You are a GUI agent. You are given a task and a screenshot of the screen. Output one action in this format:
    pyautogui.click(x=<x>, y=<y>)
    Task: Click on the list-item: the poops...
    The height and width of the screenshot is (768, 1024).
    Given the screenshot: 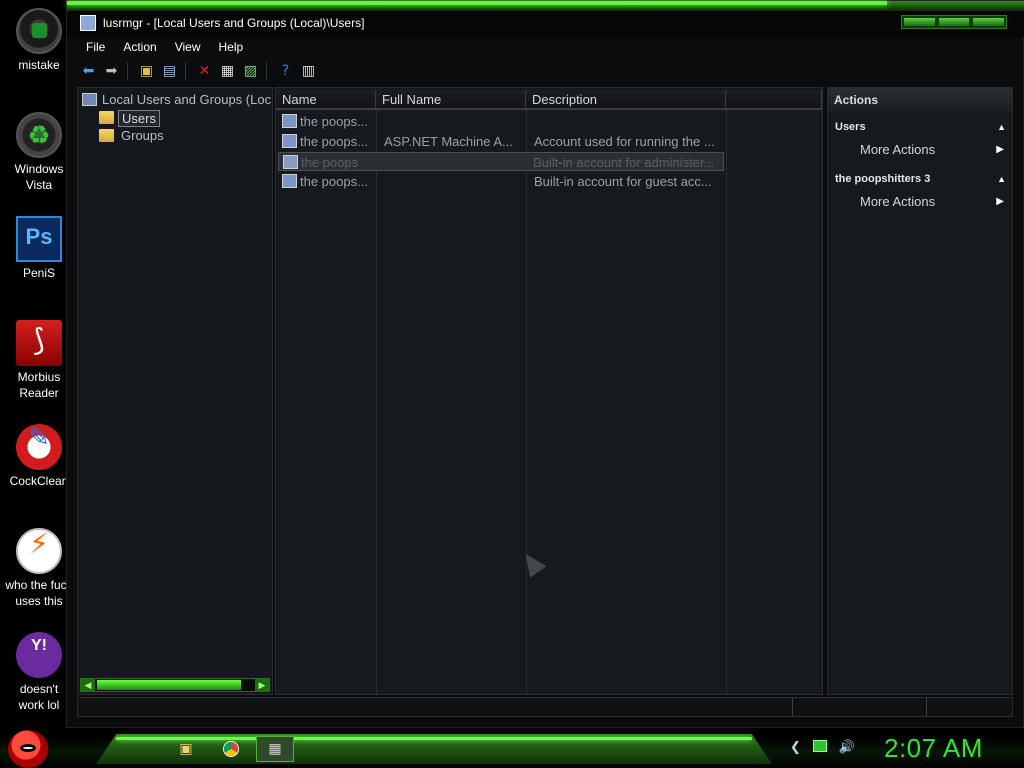 What is the action you would take?
    pyautogui.click(x=550, y=121)
    